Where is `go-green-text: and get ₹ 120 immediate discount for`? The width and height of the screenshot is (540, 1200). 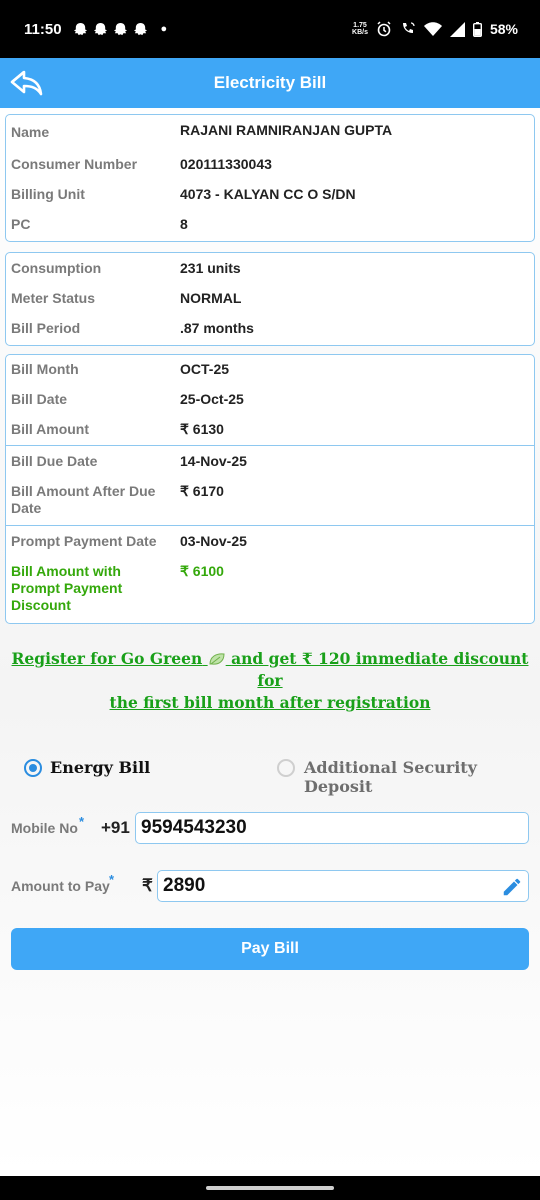
go-green-text: and get ₹ 120 immediate discount for is located at coordinates (380, 669).